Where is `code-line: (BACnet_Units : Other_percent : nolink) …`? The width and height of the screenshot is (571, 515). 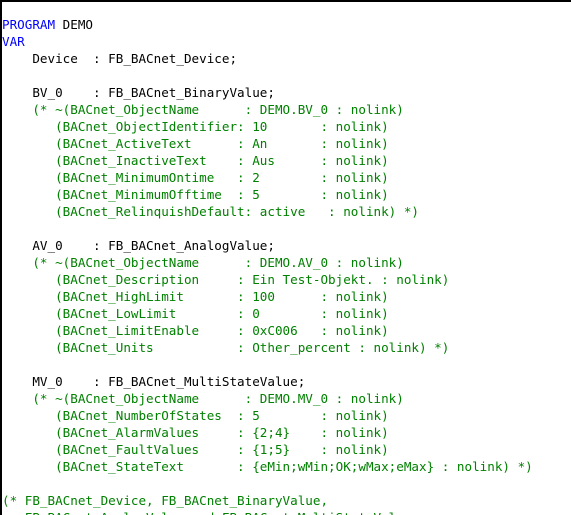
code-line: (BACnet_Units : Other_percent : nolink) … is located at coordinates (286, 347).